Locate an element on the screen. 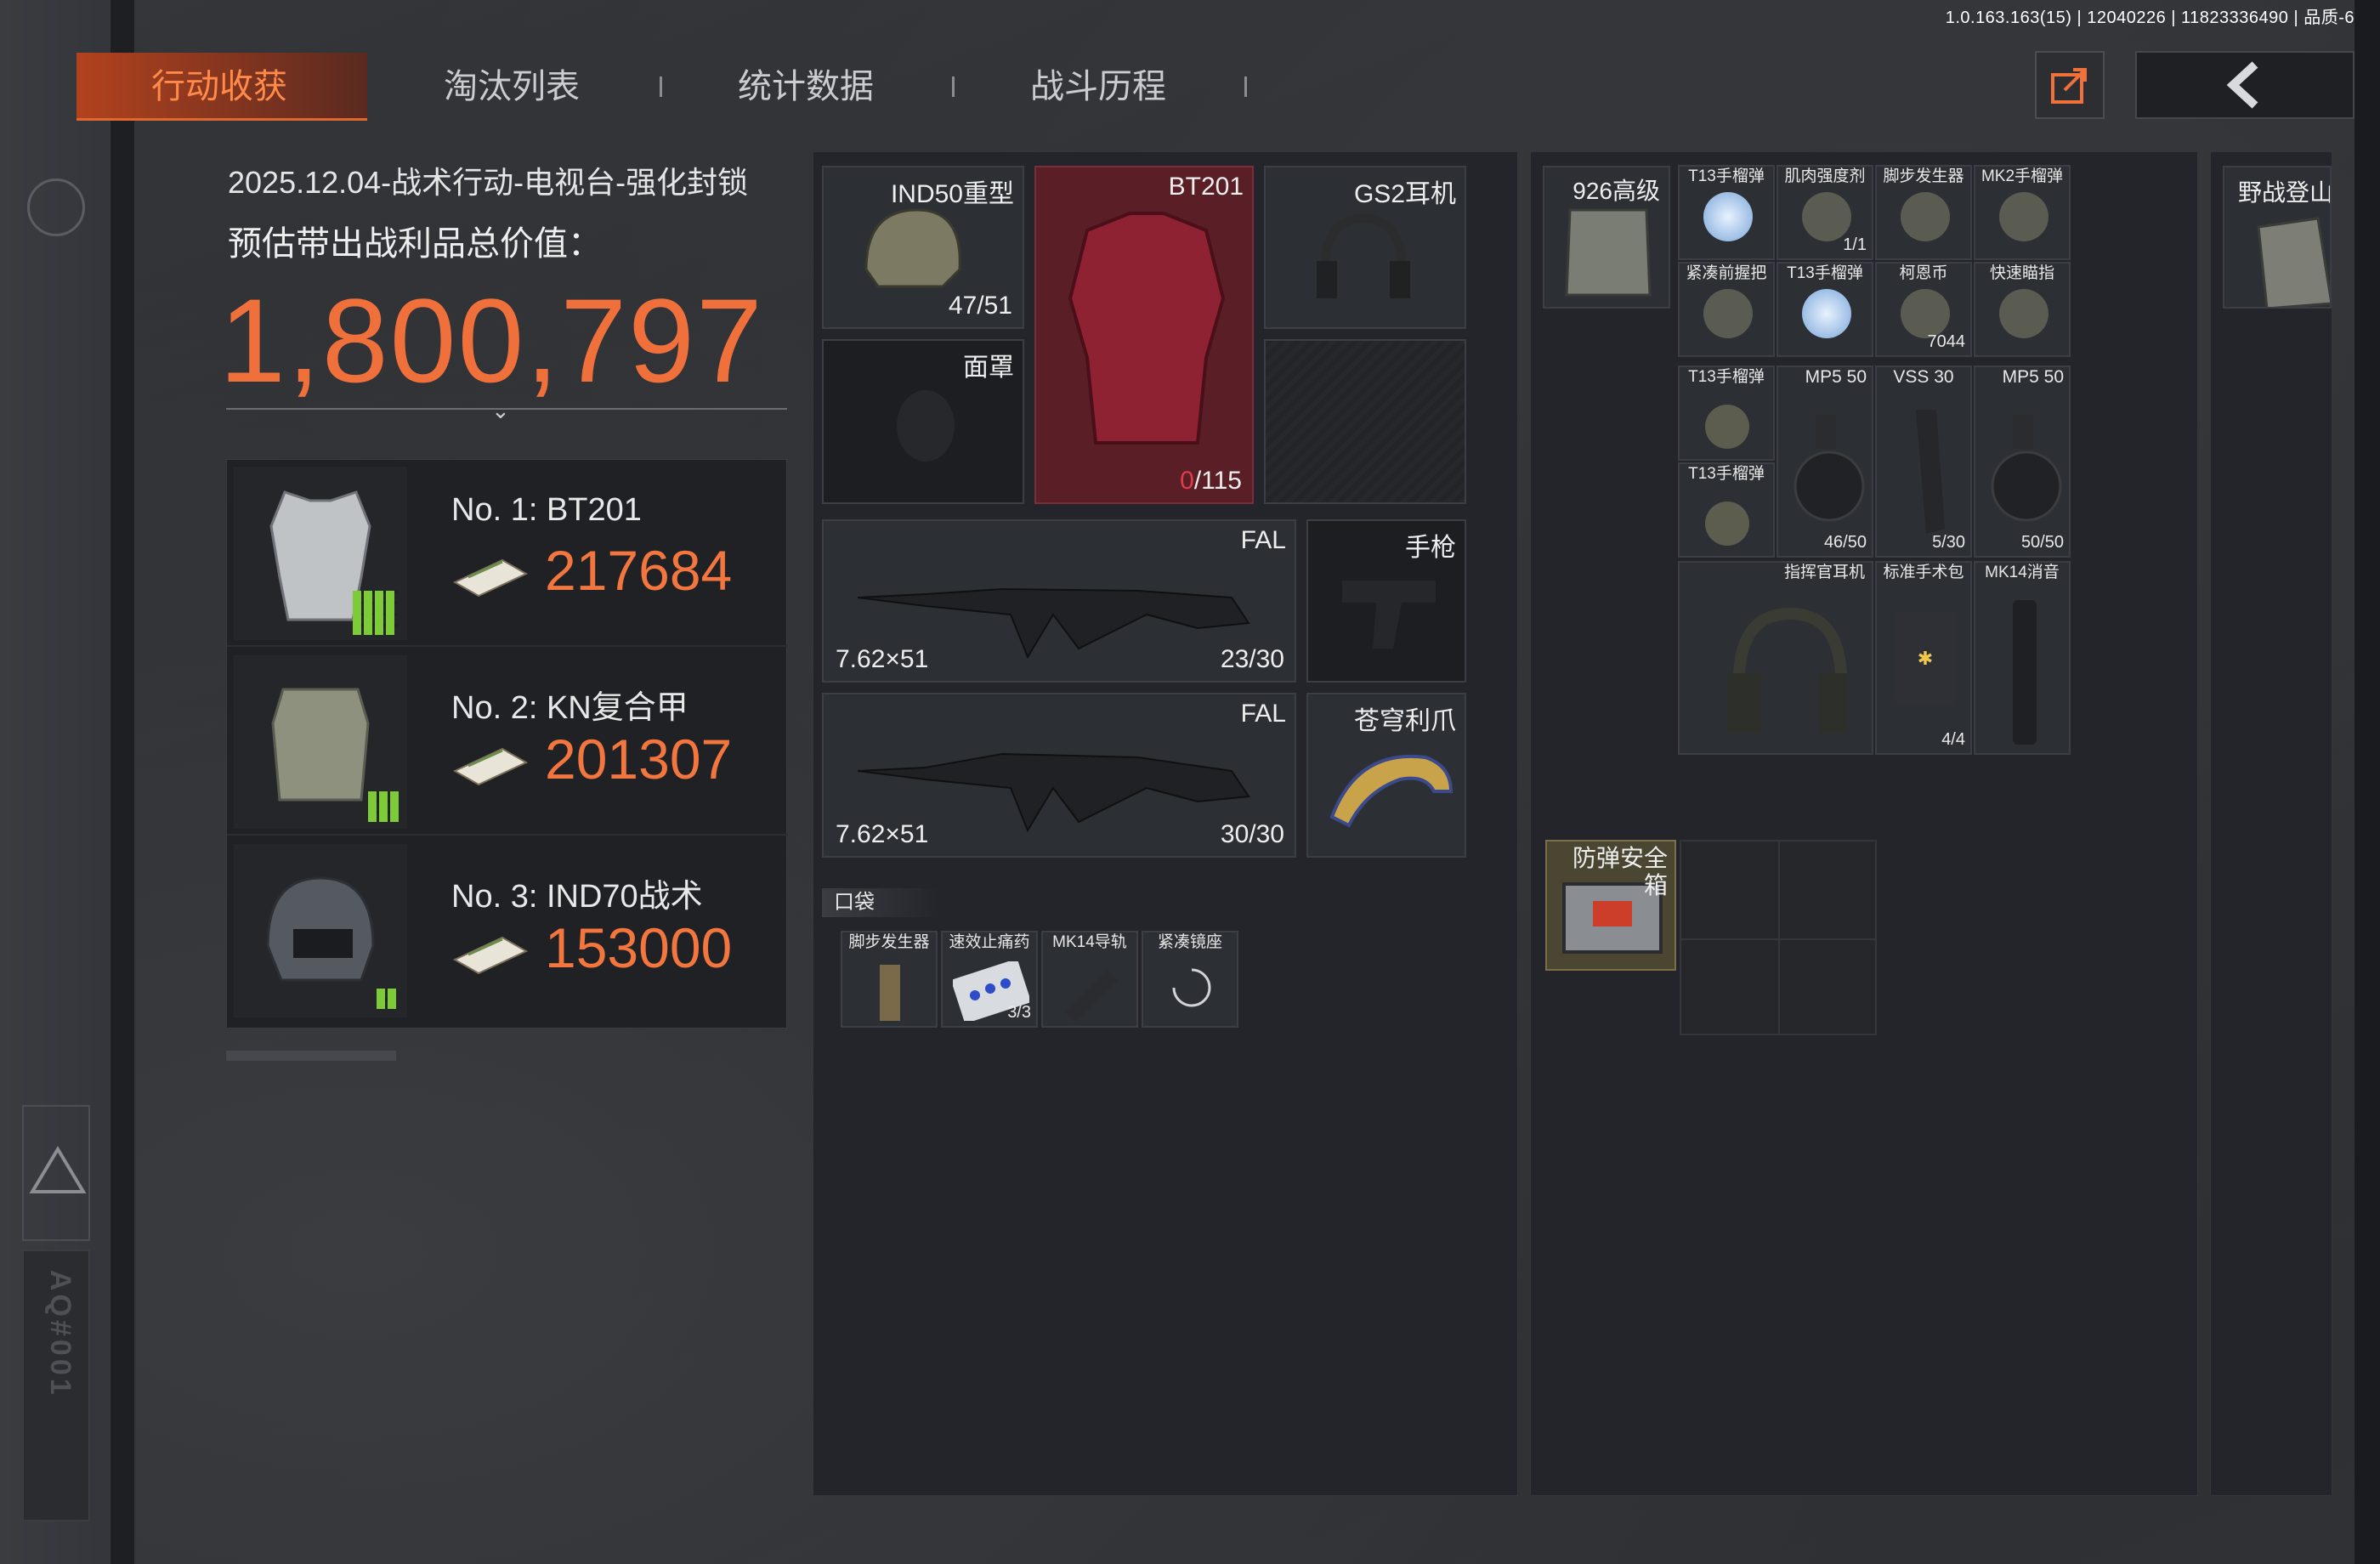 Image resolution: width=2380 pixels, height=1564 pixels. rig-item: MK2手榴弹 is located at coordinates (2022, 212).